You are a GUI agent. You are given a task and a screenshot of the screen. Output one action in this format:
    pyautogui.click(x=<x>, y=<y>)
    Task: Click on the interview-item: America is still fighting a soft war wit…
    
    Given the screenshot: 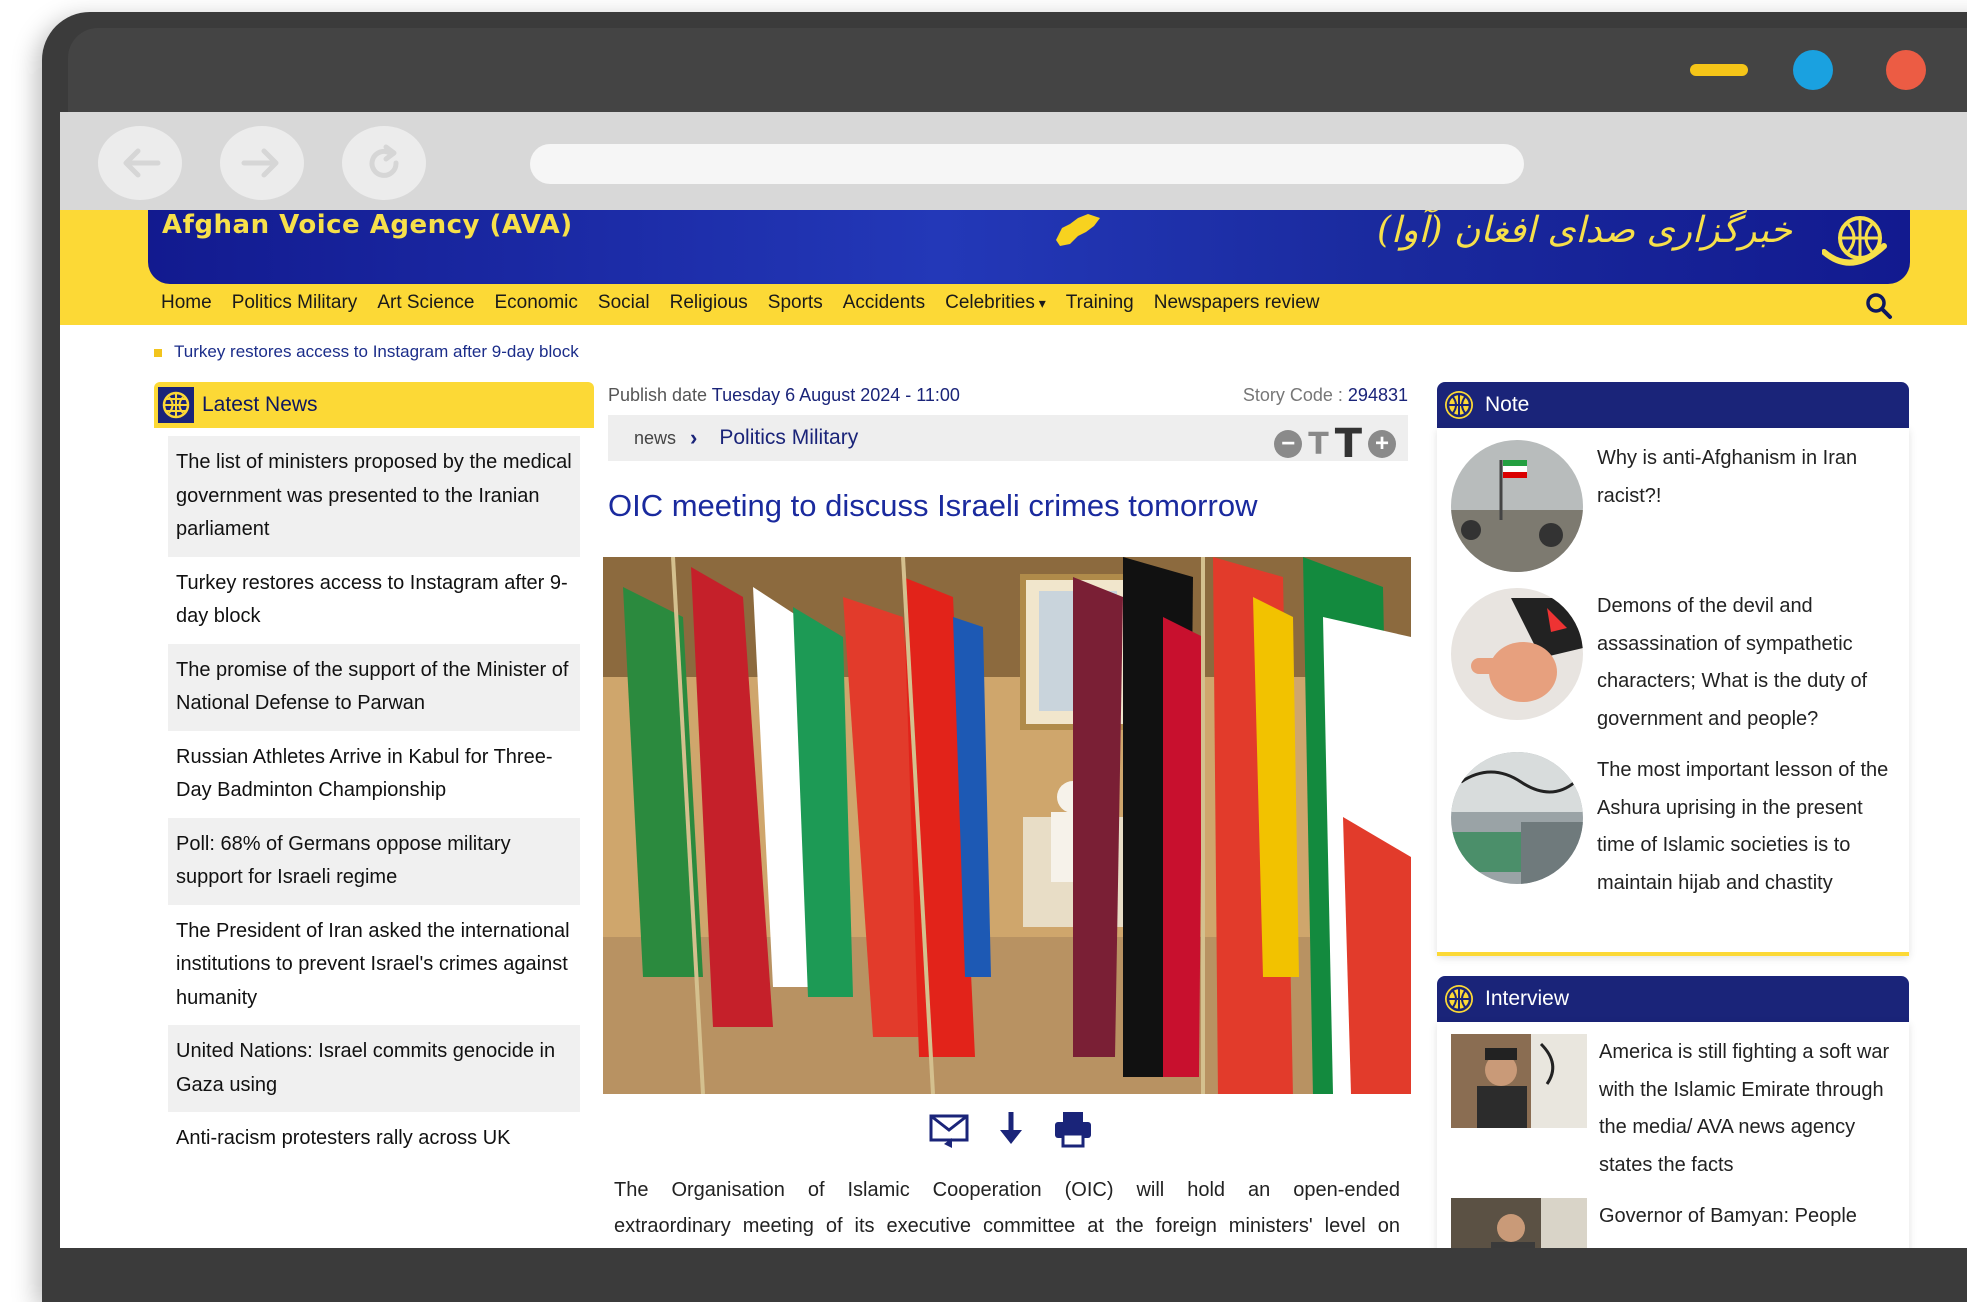 What is the action you would take?
    pyautogui.click(x=1676, y=1109)
    